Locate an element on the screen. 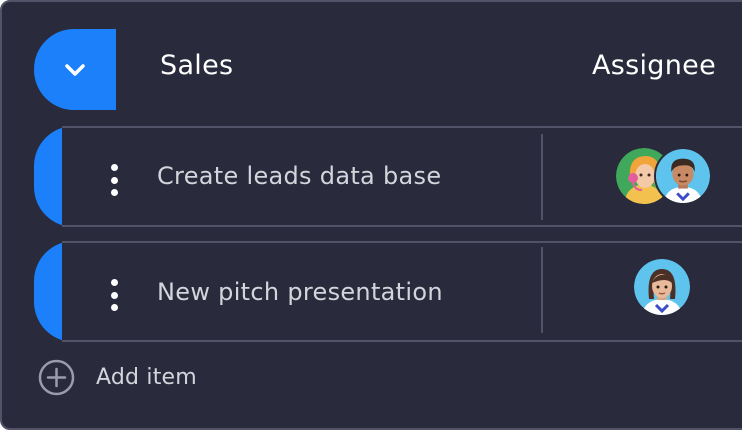  plus-circle-icon is located at coordinates (56, 377).